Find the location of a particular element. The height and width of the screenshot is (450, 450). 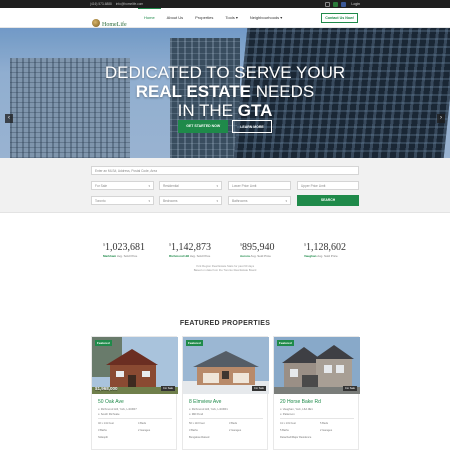

top-bar: (416) 573-6888 info@homelife.com Login is located at coordinates (225, 4).